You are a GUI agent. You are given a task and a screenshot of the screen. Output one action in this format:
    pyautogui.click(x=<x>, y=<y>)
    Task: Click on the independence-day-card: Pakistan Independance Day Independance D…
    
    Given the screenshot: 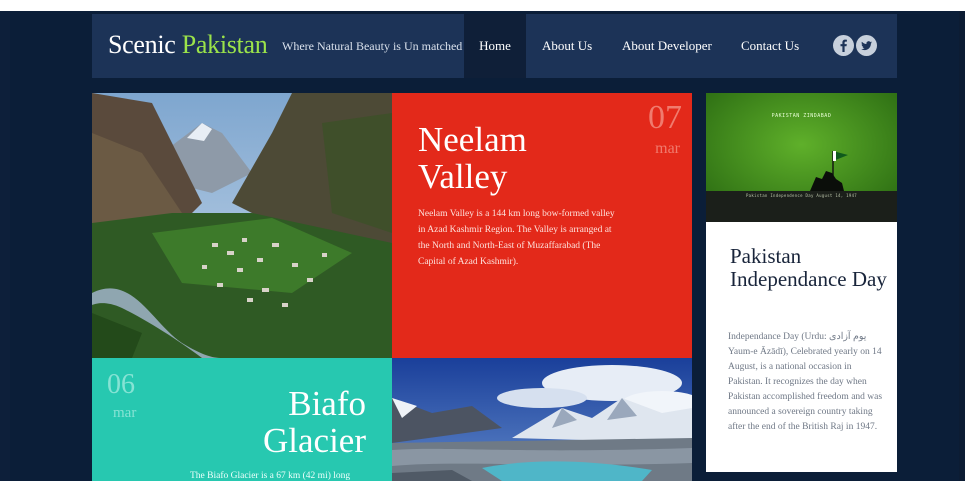 What is the action you would take?
    pyautogui.click(x=801, y=347)
    